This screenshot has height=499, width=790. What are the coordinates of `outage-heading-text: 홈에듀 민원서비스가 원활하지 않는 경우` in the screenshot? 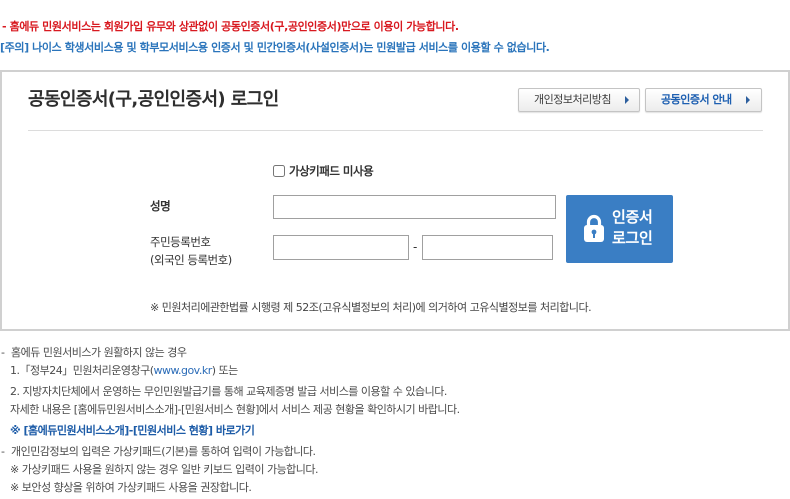 It's located at (99, 352).